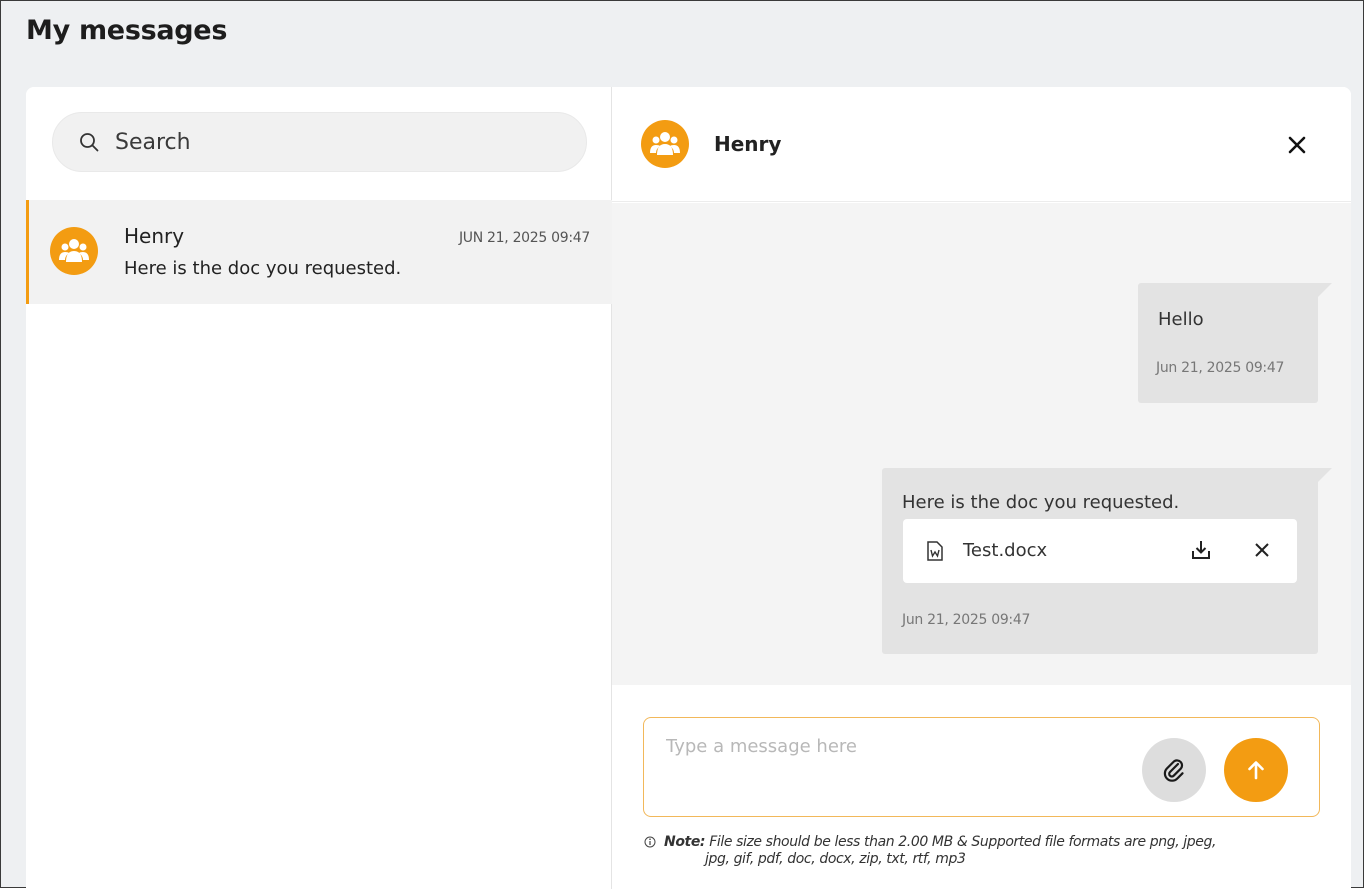 The height and width of the screenshot is (889, 1364). Describe the element at coordinates (1235, 343) in the screenshot. I see `message-bubble: Hello Jun 21, 2025 09:47` at that location.